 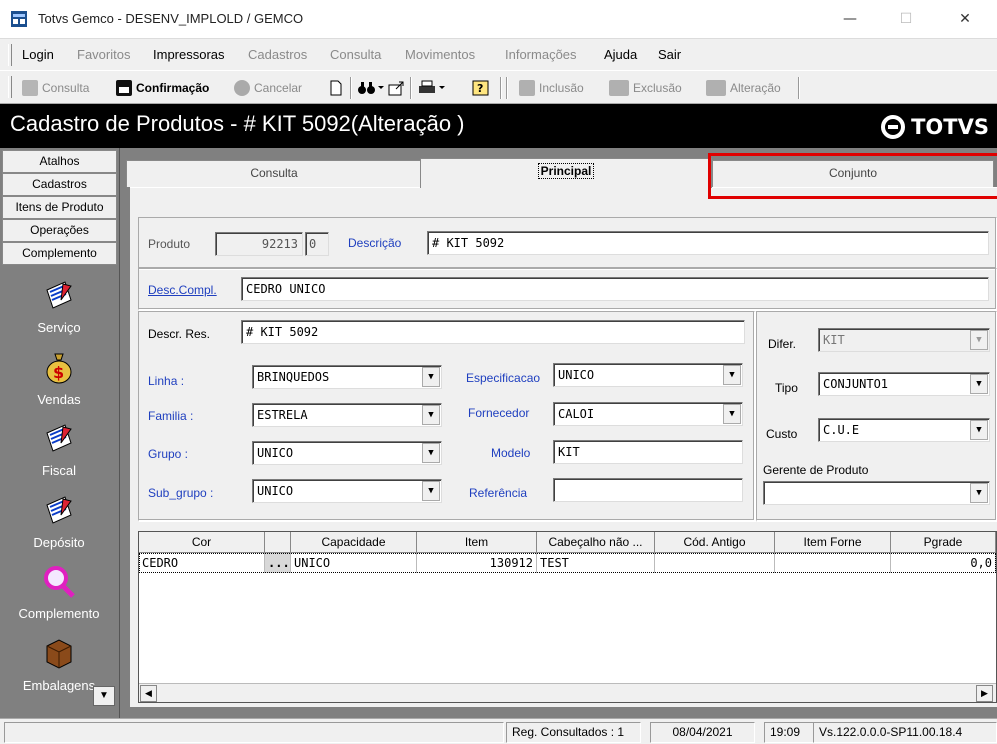 What do you see at coordinates (850, 19) in the screenshot?
I see `minimize-button: —` at bounding box center [850, 19].